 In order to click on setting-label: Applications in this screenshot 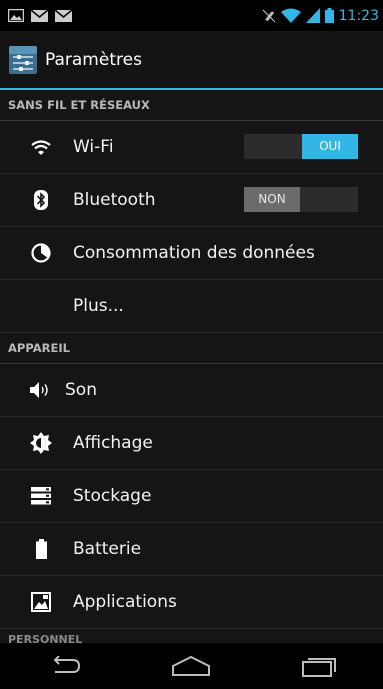, I will do `click(125, 602)`.